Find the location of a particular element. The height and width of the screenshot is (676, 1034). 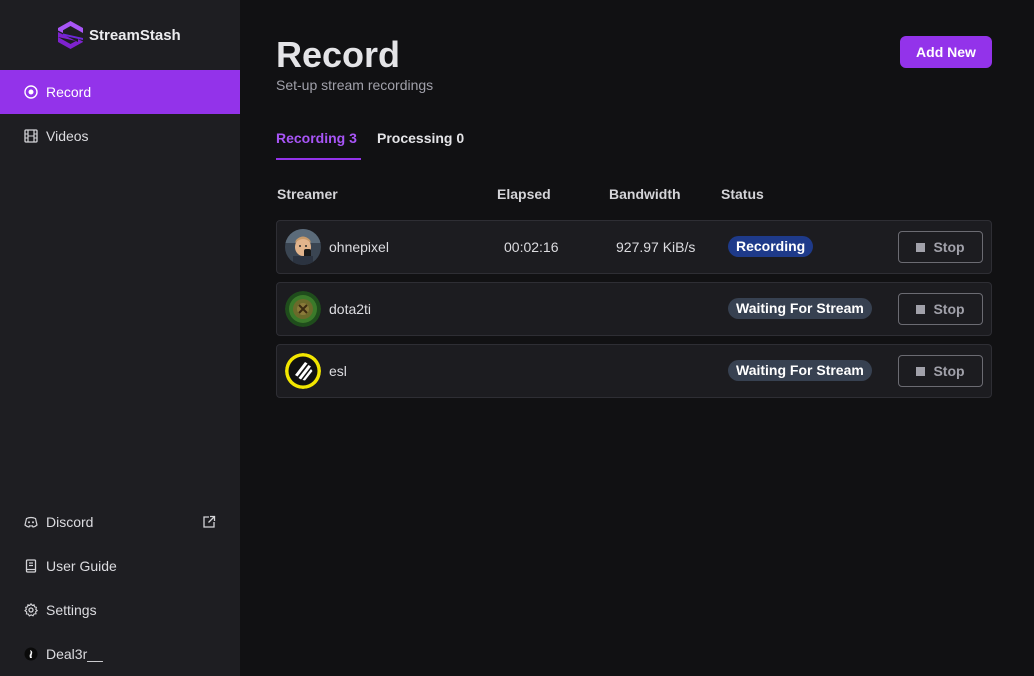

add-new-button: Add New is located at coordinates (946, 52).